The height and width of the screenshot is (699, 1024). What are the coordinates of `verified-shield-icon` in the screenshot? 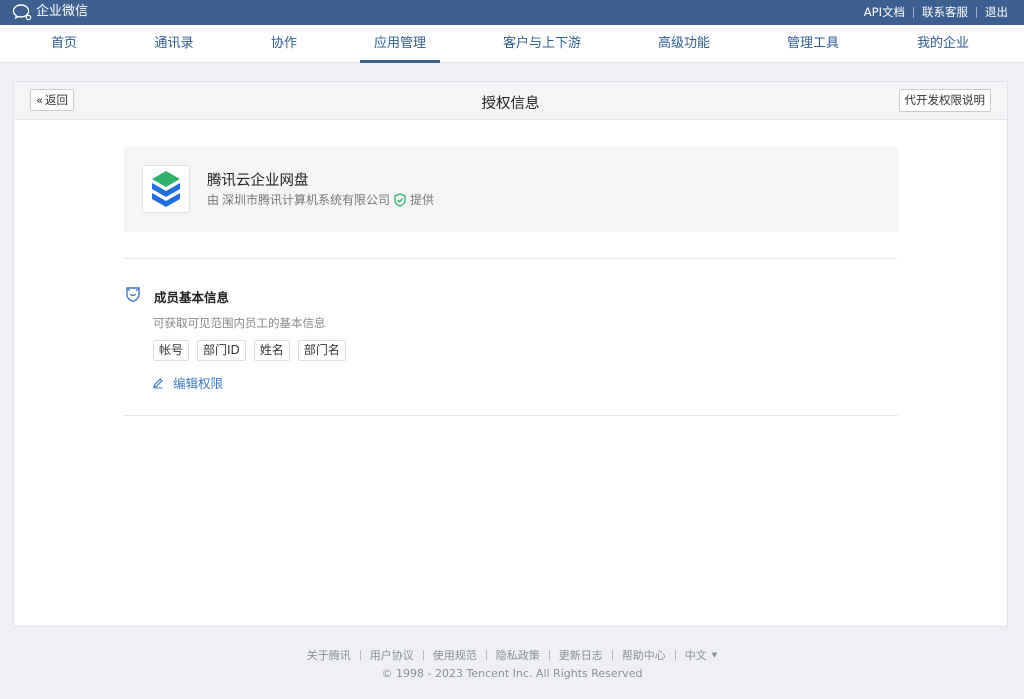 It's located at (400, 199).